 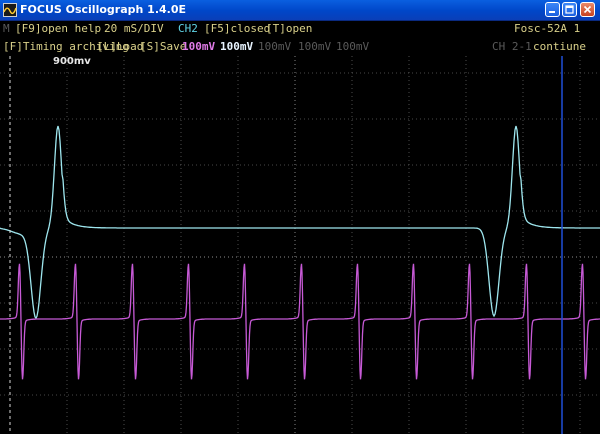 I want to click on closed-menu-item: [F5]closed, so click(x=237, y=29).